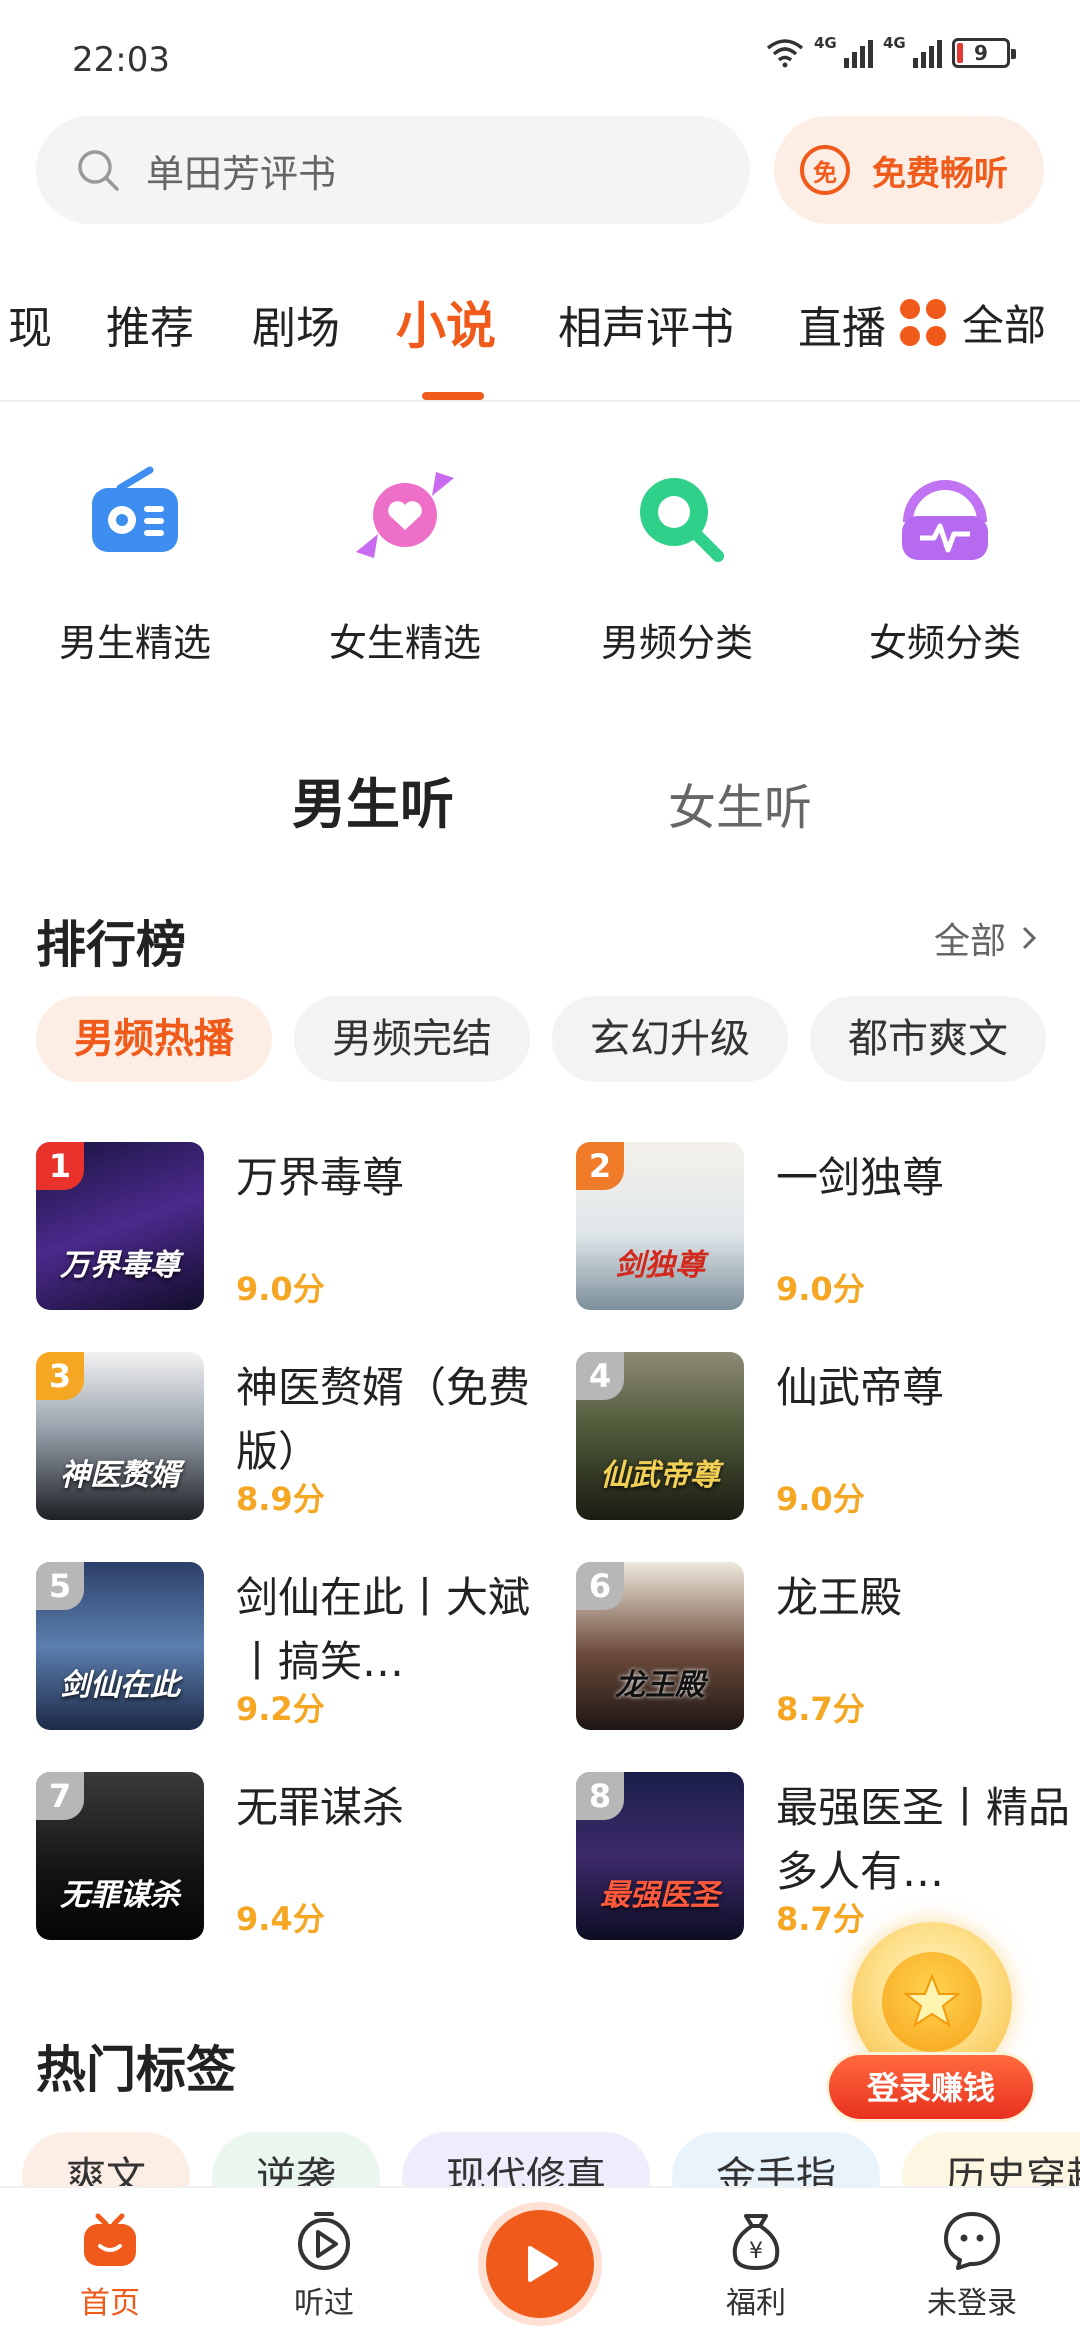 This screenshot has height=2340, width=1080. What do you see at coordinates (600, 1586) in the screenshot?
I see `rank-badge: 6` at bounding box center [600, 1586].